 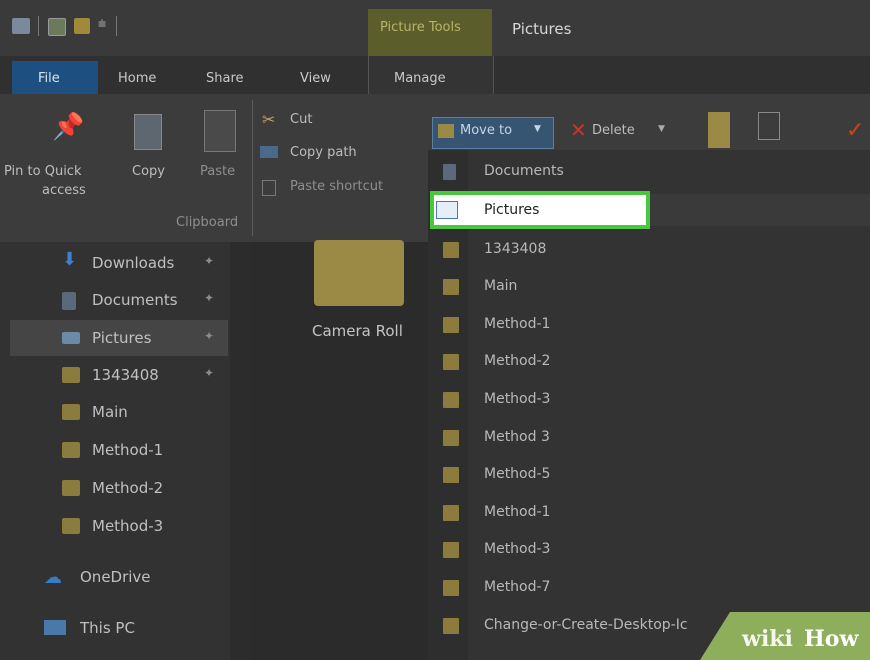 I want to click on menu-item-label: Change-or-Create-Desktop-Ic, so click(x=586, y=625).